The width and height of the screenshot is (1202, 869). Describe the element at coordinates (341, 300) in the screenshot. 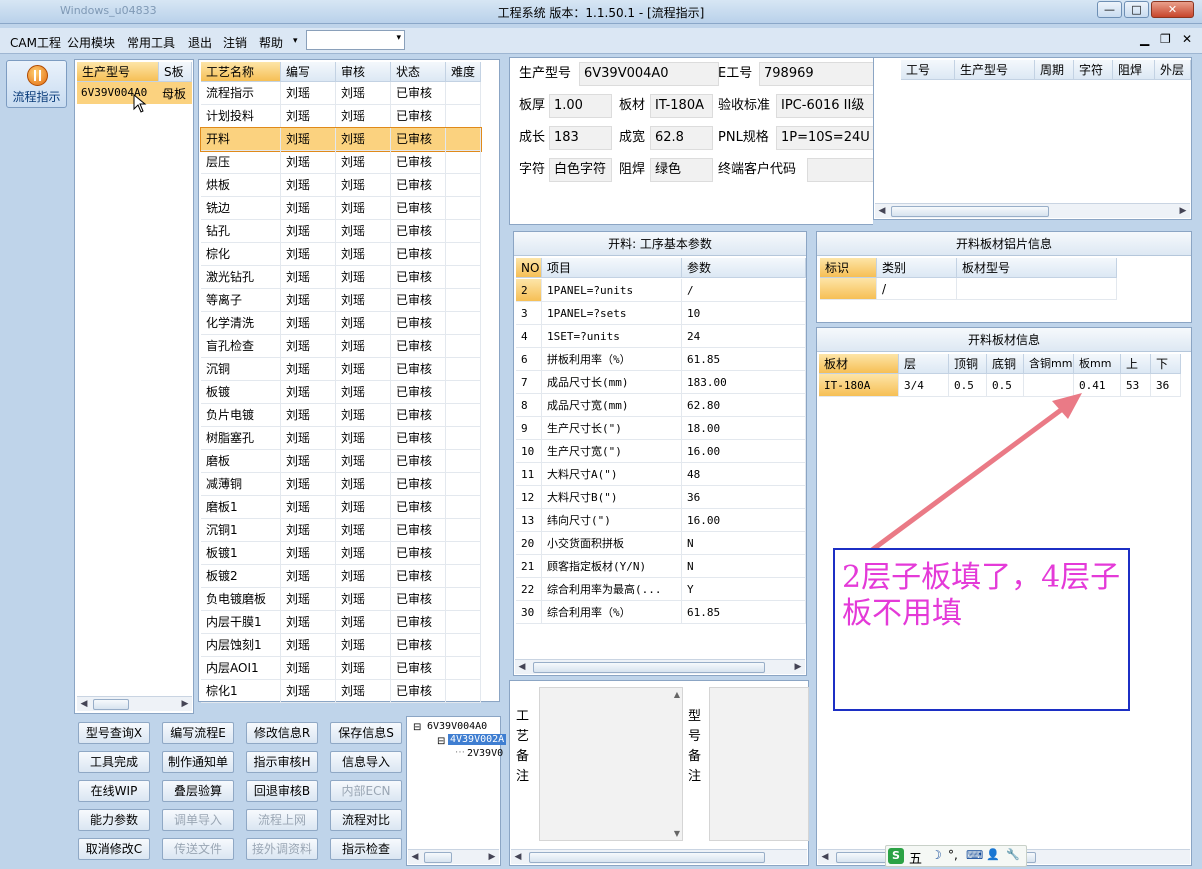

I see `process-table-row: 等离子 刘瑶 刘瑶 已审核` at that location.